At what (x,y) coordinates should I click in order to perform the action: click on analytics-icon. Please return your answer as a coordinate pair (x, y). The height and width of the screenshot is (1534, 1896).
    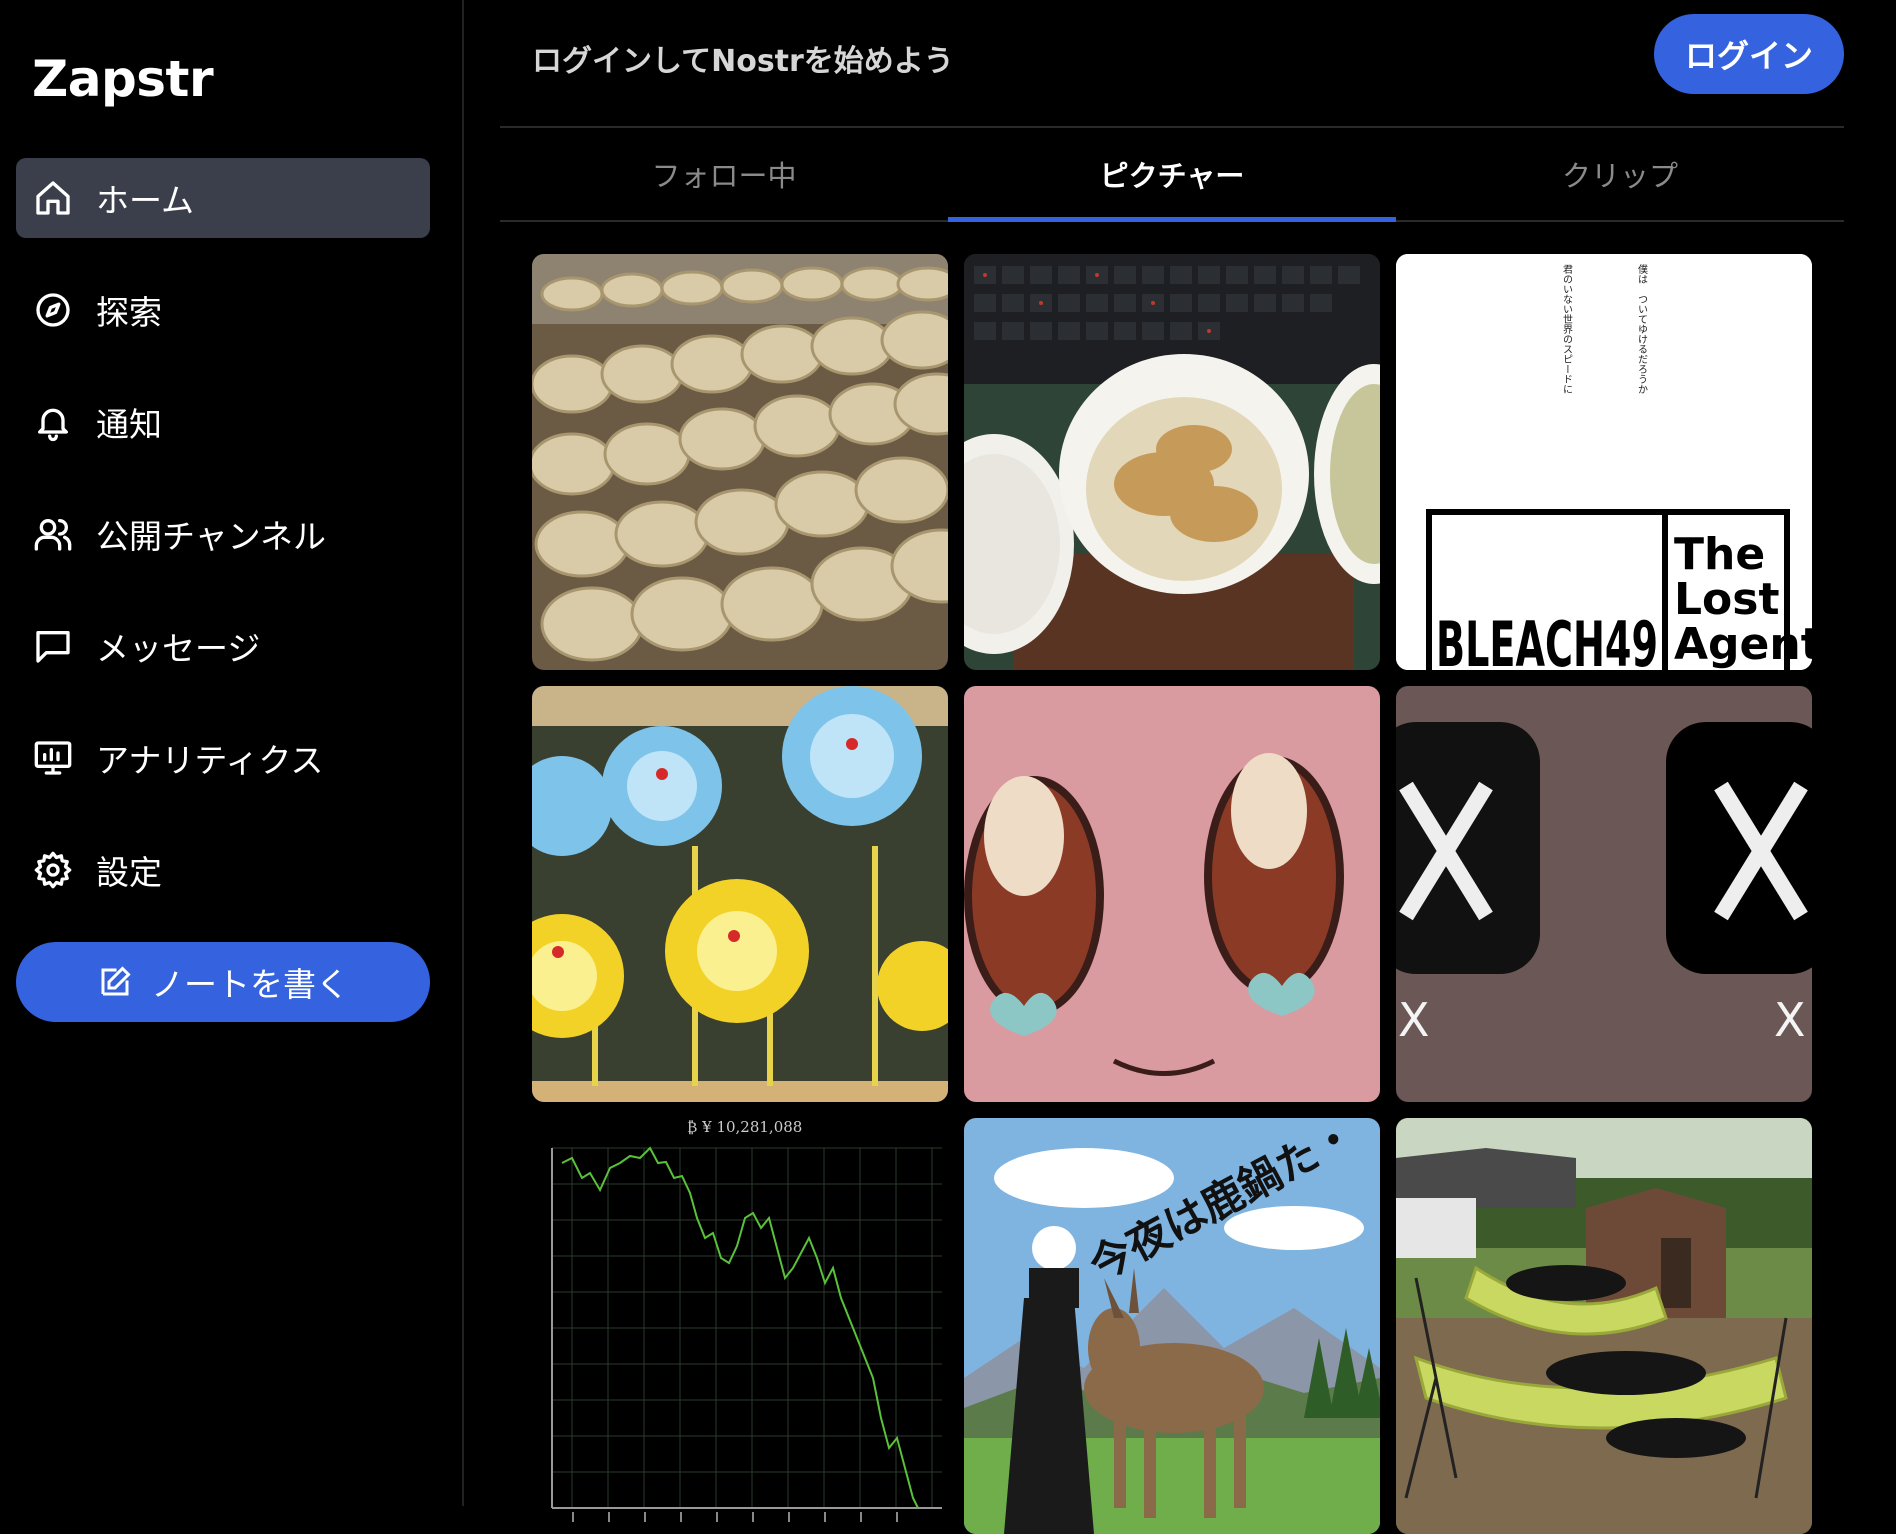
    Looking at the image, I should click on (53, 758).